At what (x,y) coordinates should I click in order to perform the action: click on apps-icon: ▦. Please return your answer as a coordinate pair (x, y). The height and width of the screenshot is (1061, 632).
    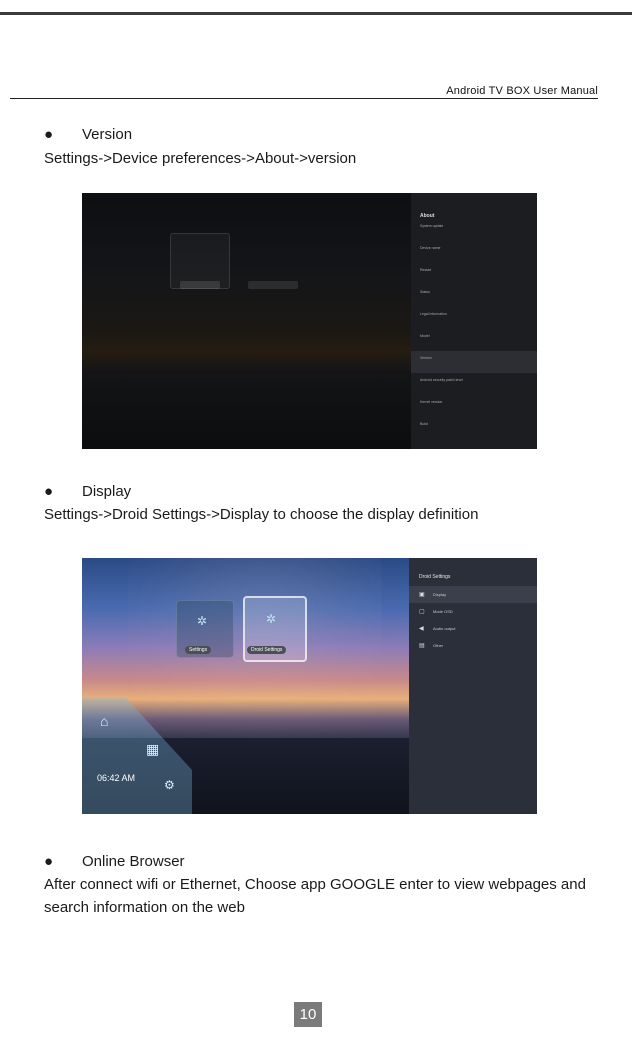
    Looking at the image, I should click on (153, 749).